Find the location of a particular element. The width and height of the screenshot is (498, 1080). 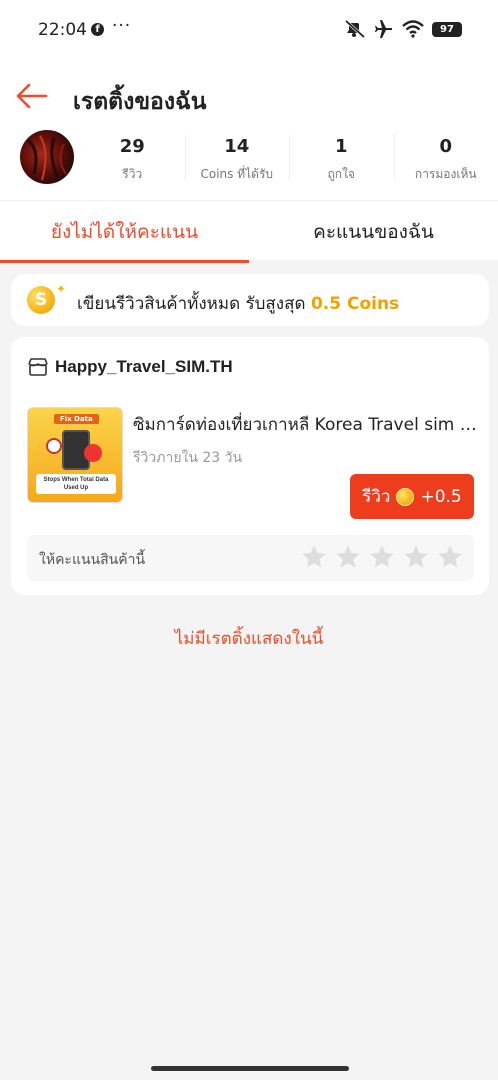

status-time: 22:04 is located at coordinates (62, 30).